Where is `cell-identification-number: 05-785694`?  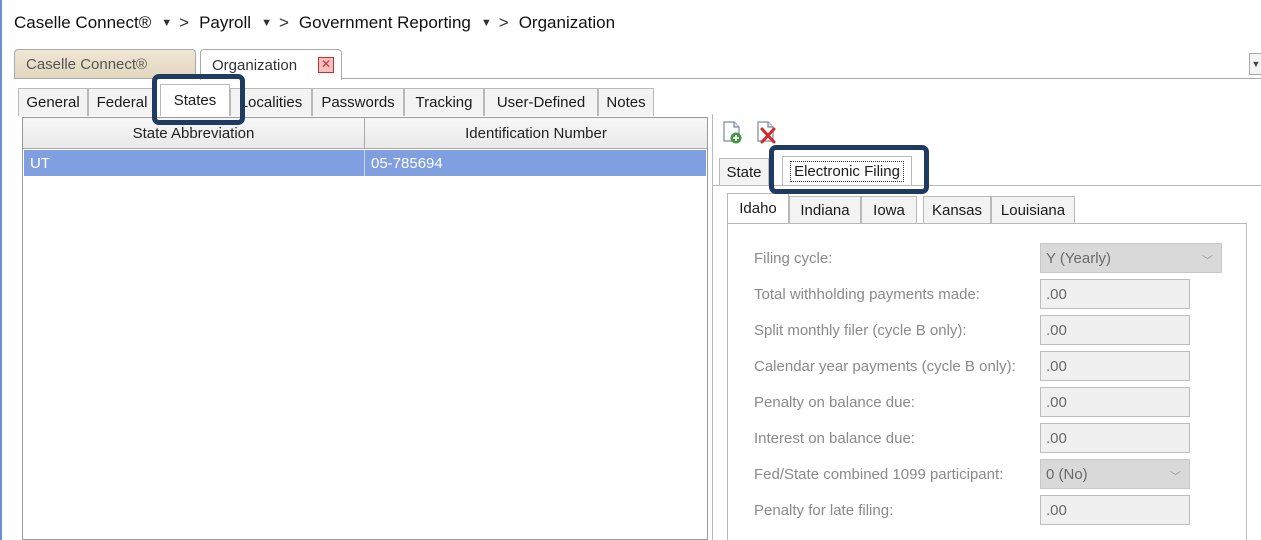
cell-identification-number: 05-785694 is located at coordinates (535, 163).